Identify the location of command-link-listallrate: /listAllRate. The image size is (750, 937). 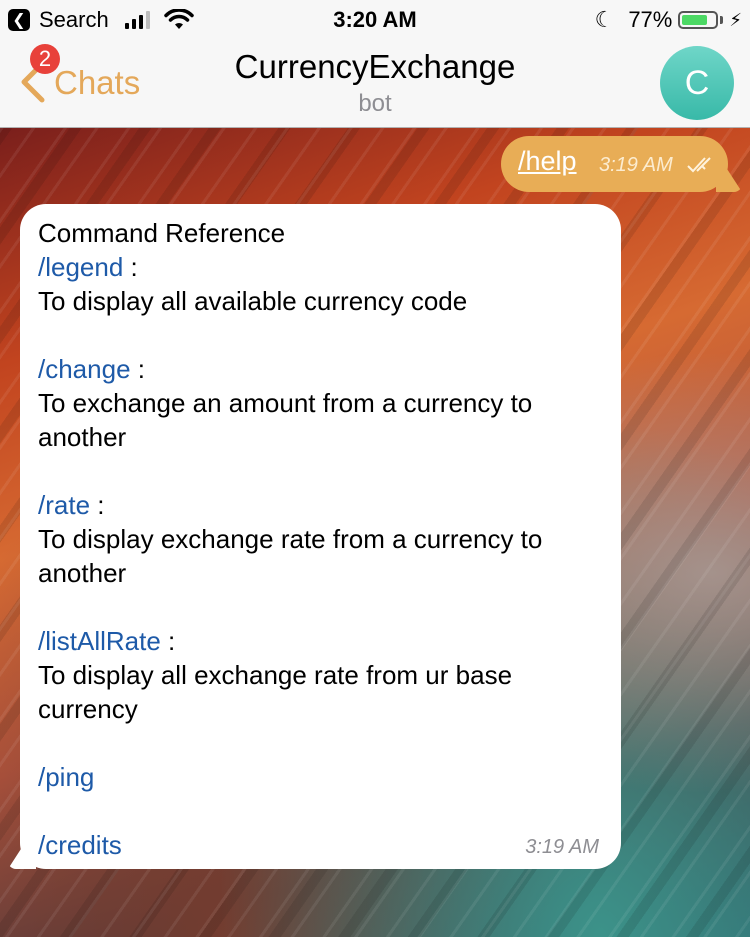
(99, 641).